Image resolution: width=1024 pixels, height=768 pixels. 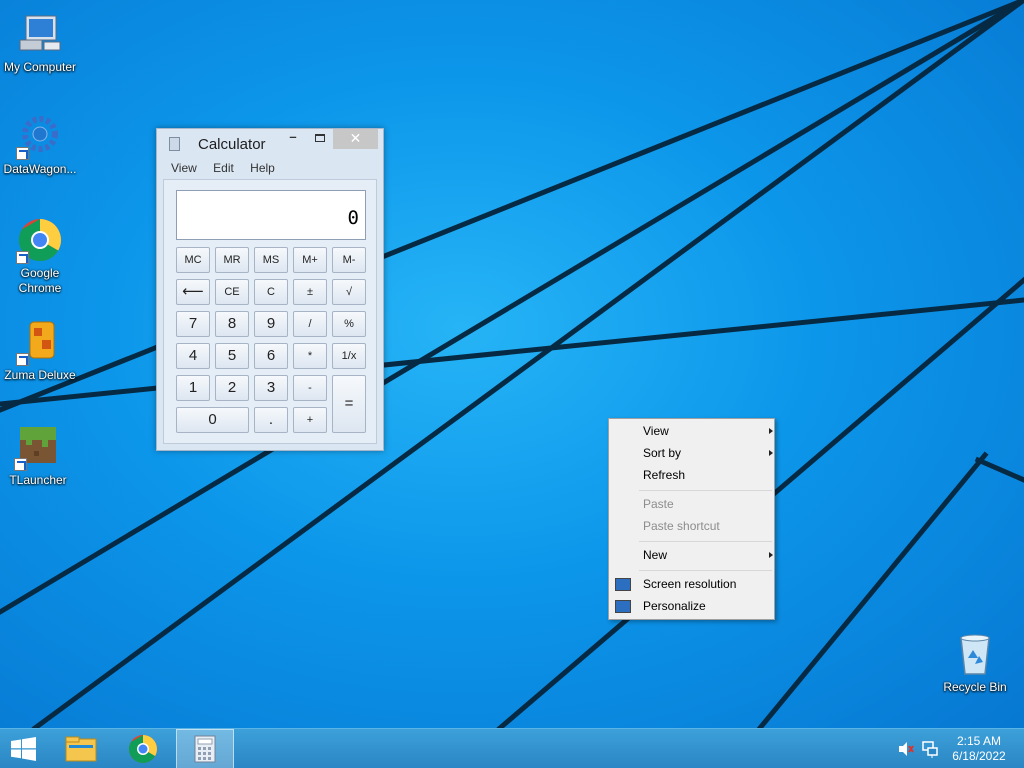 What do you see at coordinates (662, 453) in the screenshot?
I see `menu-item-label: Sort by` at bounding box center [662, 453].